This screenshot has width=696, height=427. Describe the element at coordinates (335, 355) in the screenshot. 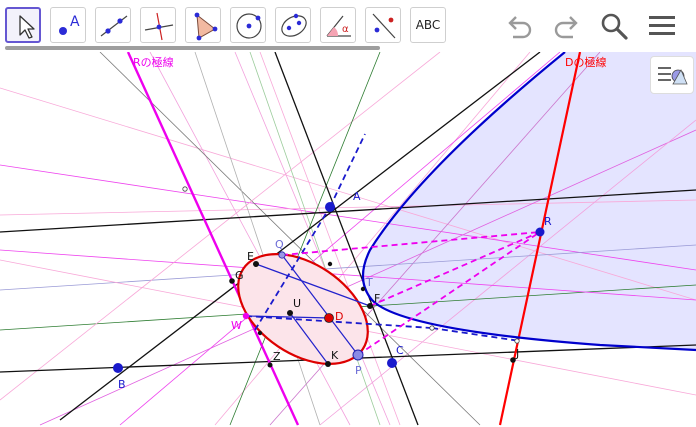

I see `label-K: K` at that location.